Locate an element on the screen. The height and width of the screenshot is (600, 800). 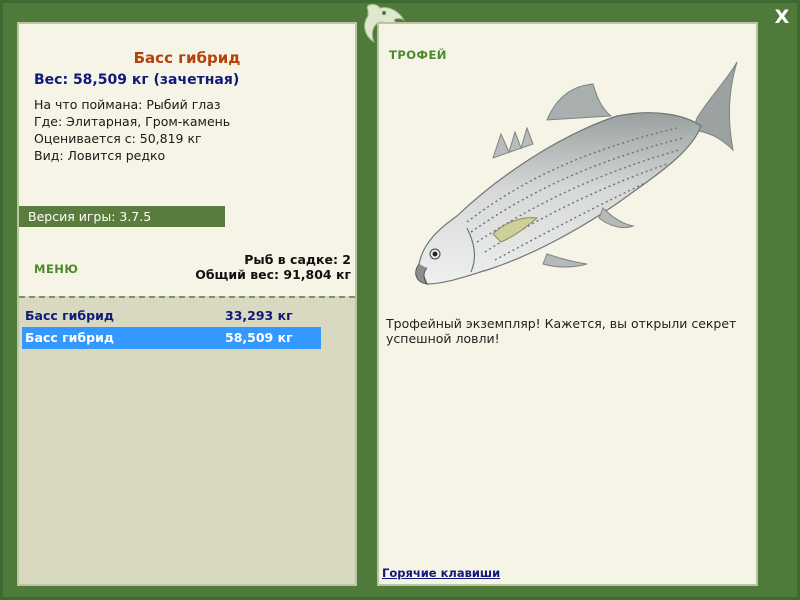
catch-weight: 33,293 кг is located at coordinates (259, 315).